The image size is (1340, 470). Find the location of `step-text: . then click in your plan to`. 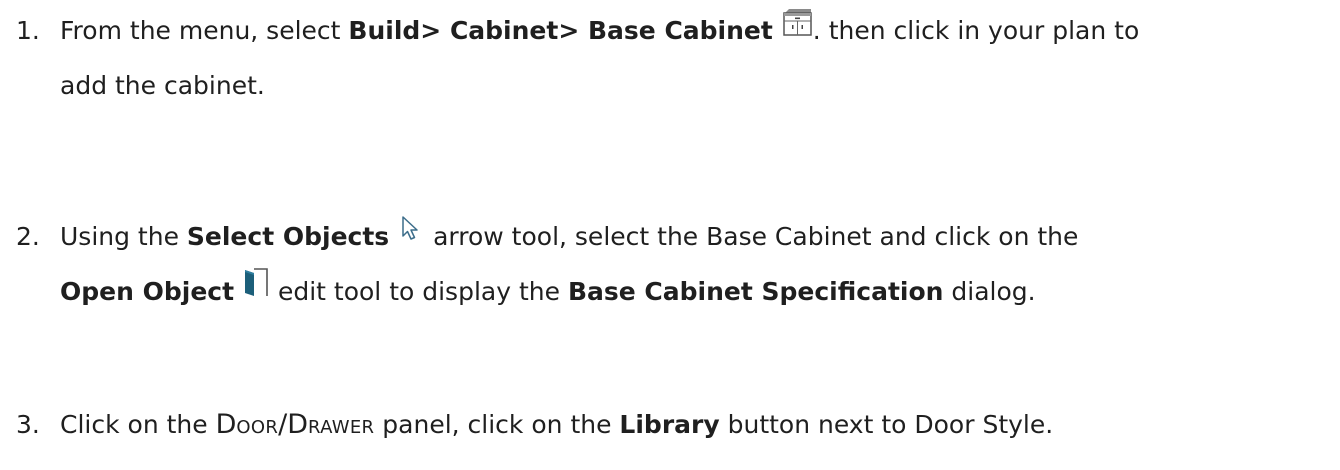

step-text: . then click in your plan to is located at coordinates (976, 30).